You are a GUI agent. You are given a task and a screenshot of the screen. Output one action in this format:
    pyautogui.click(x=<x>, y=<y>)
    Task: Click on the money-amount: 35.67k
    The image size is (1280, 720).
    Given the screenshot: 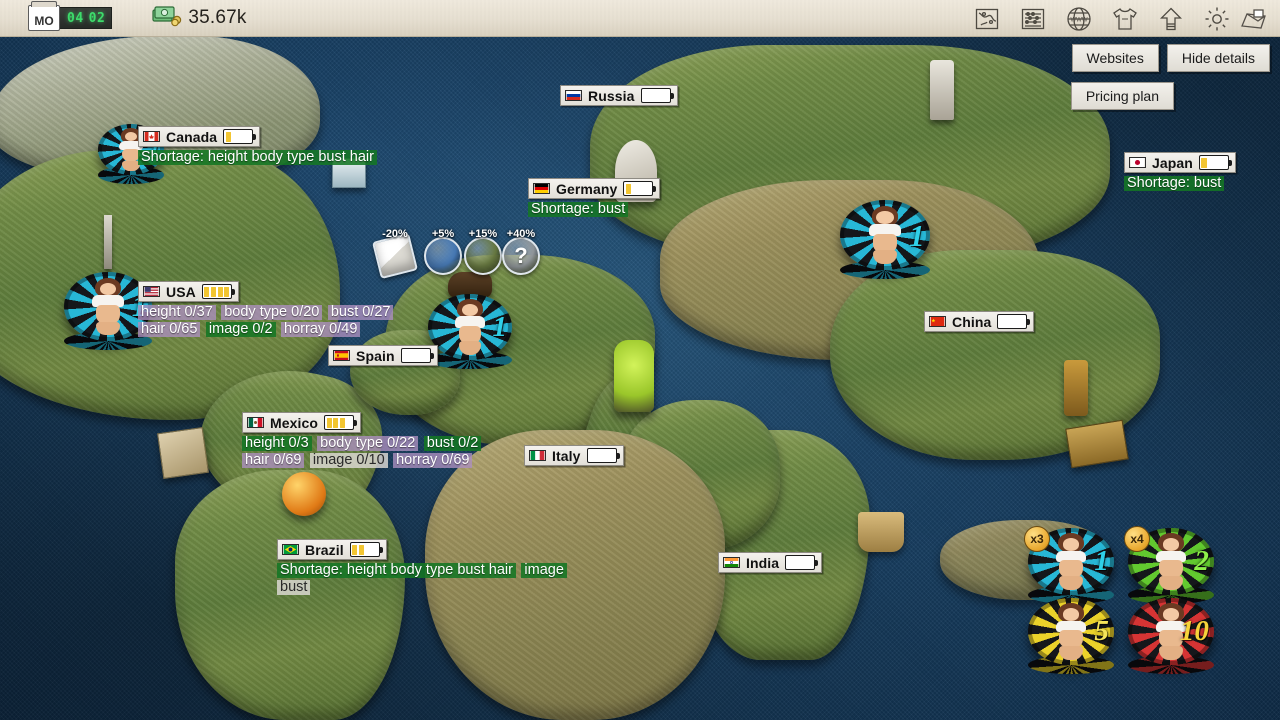 What is the action you would take?
    pyautogui.click(x=217, y=17)
    